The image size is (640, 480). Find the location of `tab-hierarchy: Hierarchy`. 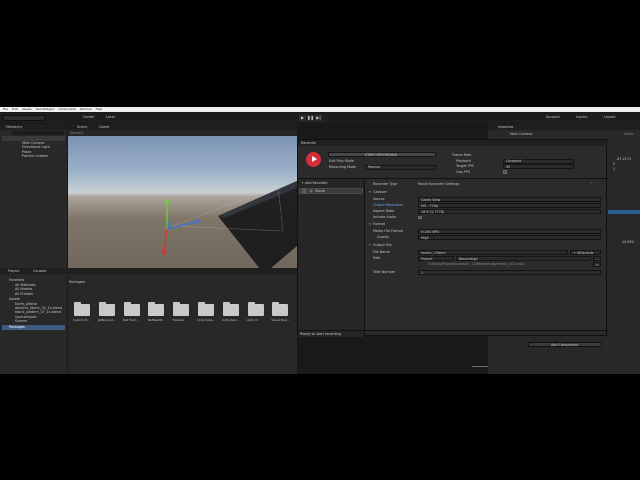

tab-hierarchy: Hierarchy is located at coordinates (14, 127).